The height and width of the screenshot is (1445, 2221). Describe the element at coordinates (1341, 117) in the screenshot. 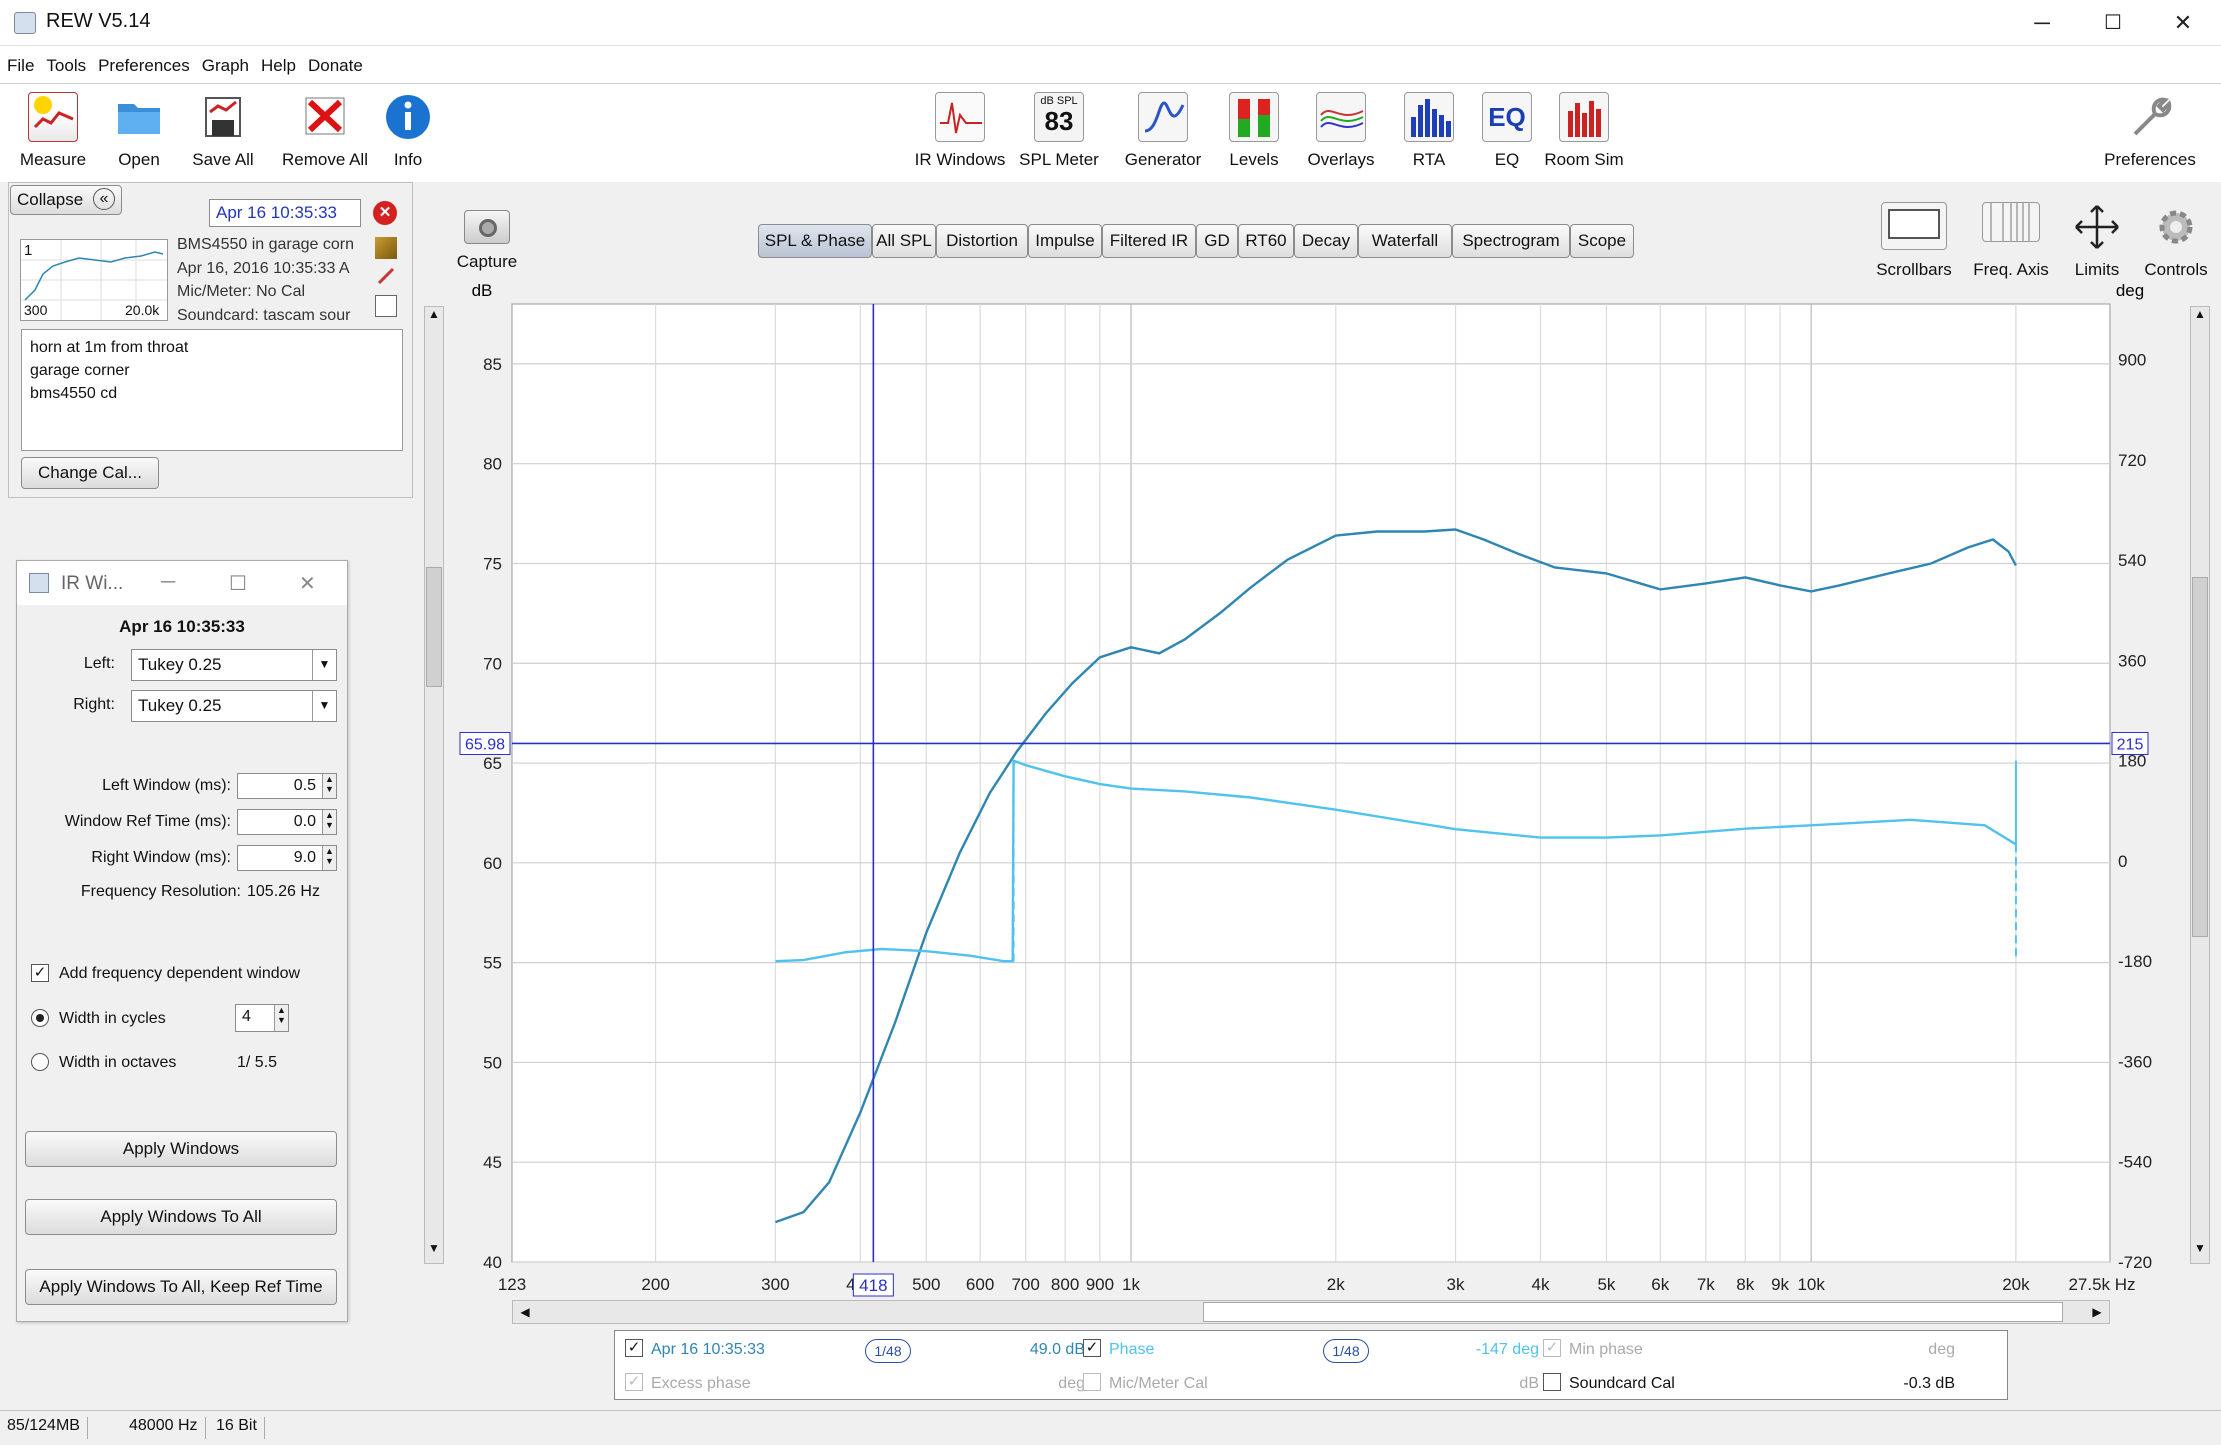

I see `overlays-icon` at that location.